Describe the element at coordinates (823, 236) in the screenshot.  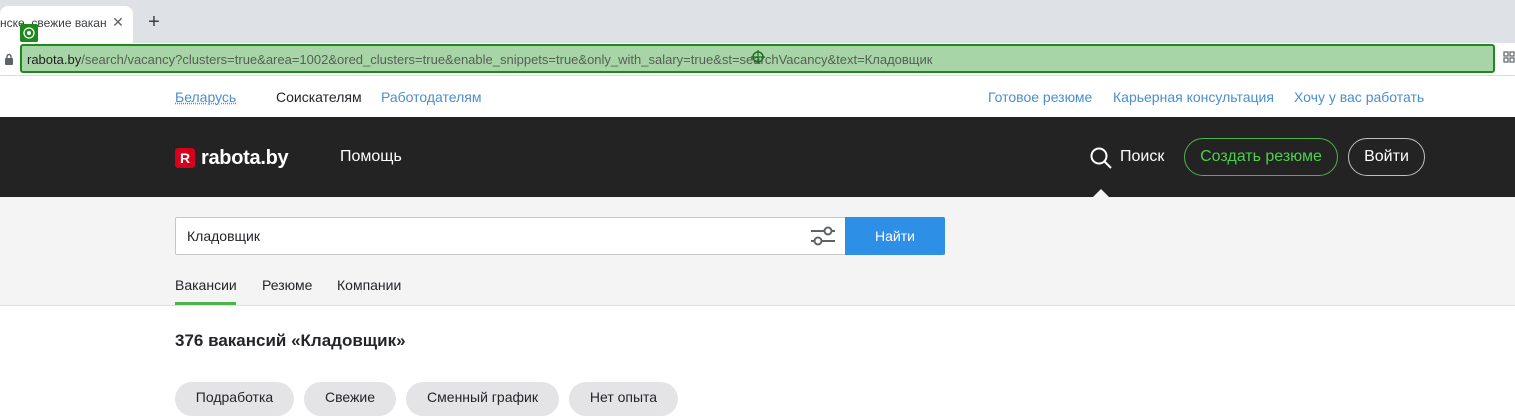
I see `filter-settings-icon` at that location.